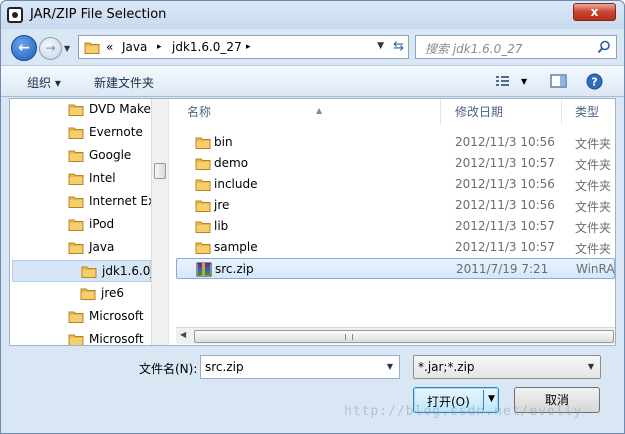 Image resolution: width=625 pixels, height=434 pixels. I want to click on forward-button: →, so click(50, 48).